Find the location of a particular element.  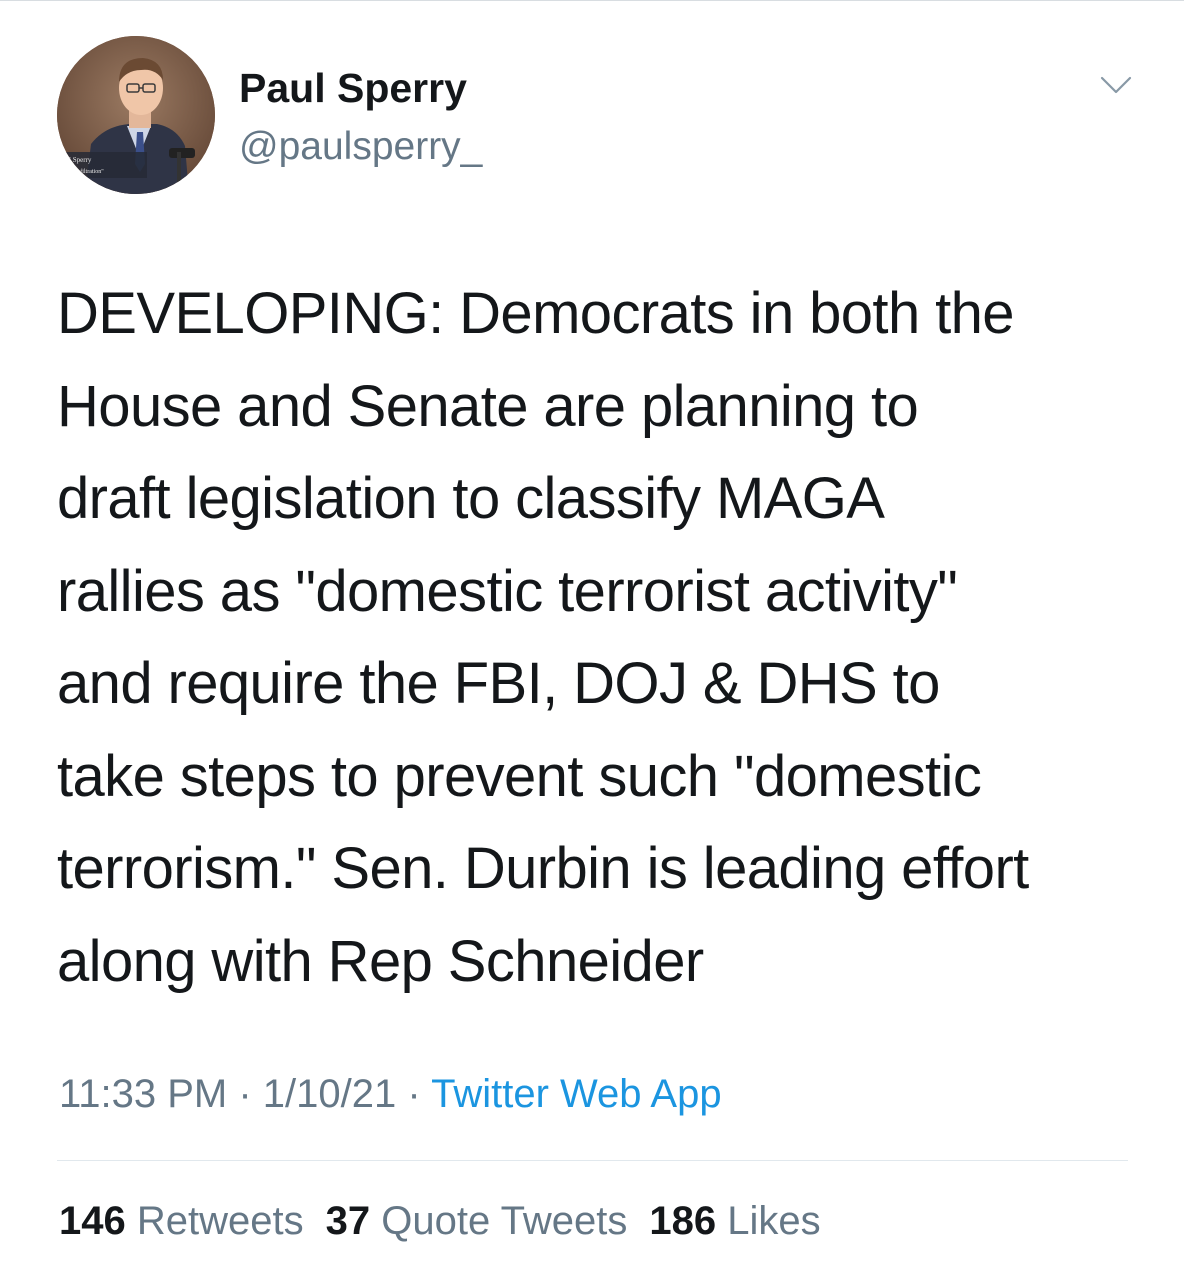

tweet-time: 11:33 PM is located at coordinates (143, 1094).